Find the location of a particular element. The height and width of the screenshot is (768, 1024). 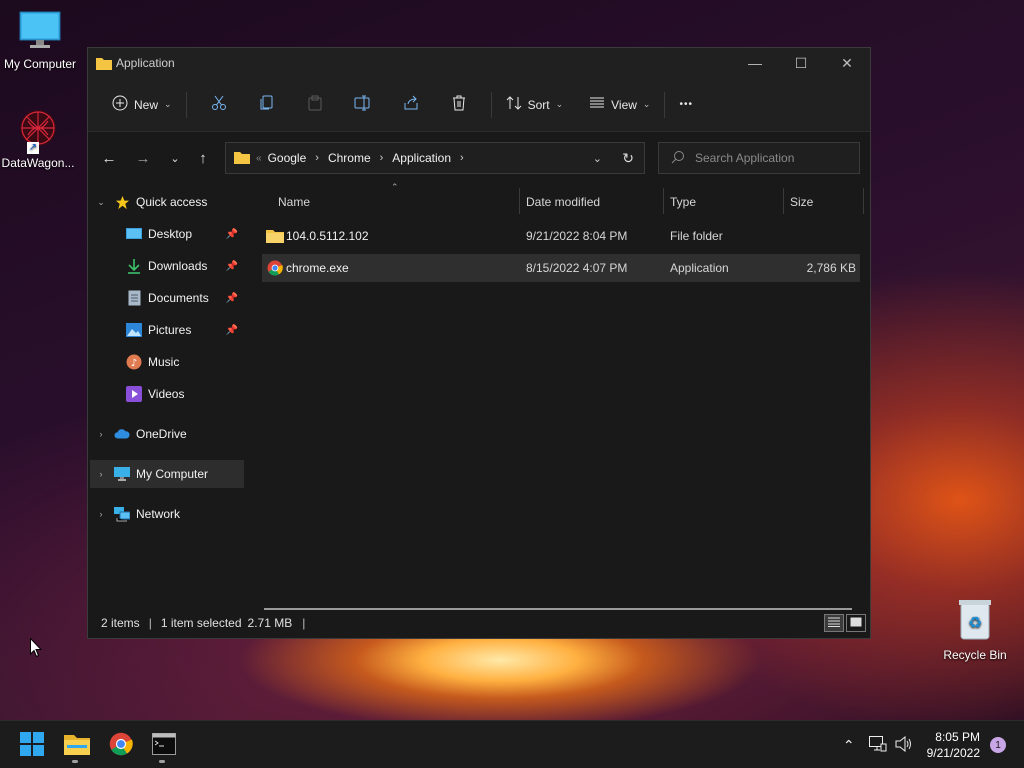

details-view-button is located at coordinates (834, 623).